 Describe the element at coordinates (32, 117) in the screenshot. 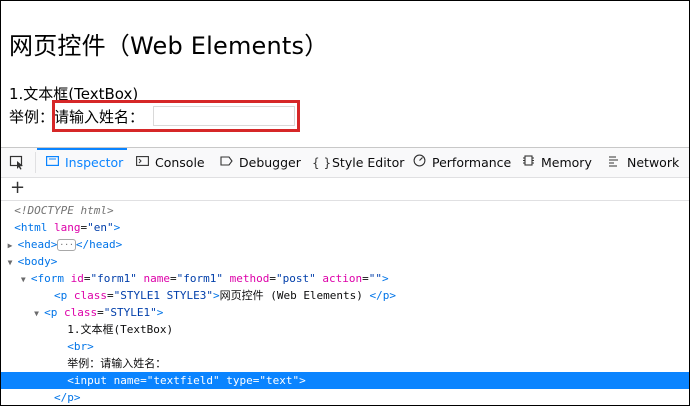

I see `example-prefix: 举例：` at that location.